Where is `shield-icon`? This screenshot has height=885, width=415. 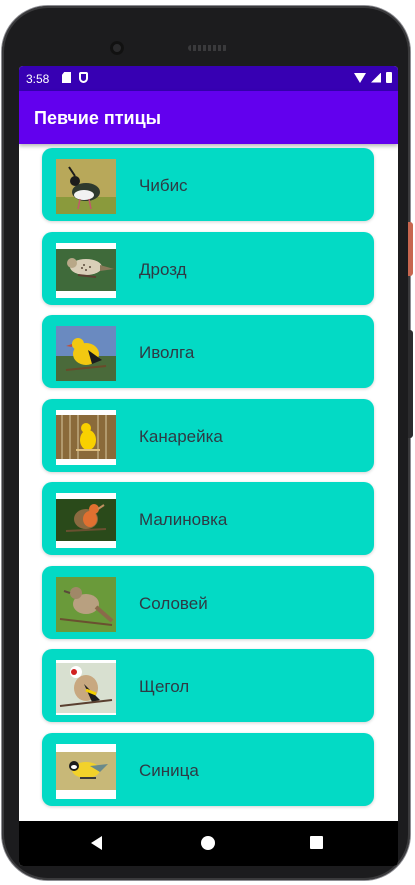
shield-icon is located at coordinates (83, 77).